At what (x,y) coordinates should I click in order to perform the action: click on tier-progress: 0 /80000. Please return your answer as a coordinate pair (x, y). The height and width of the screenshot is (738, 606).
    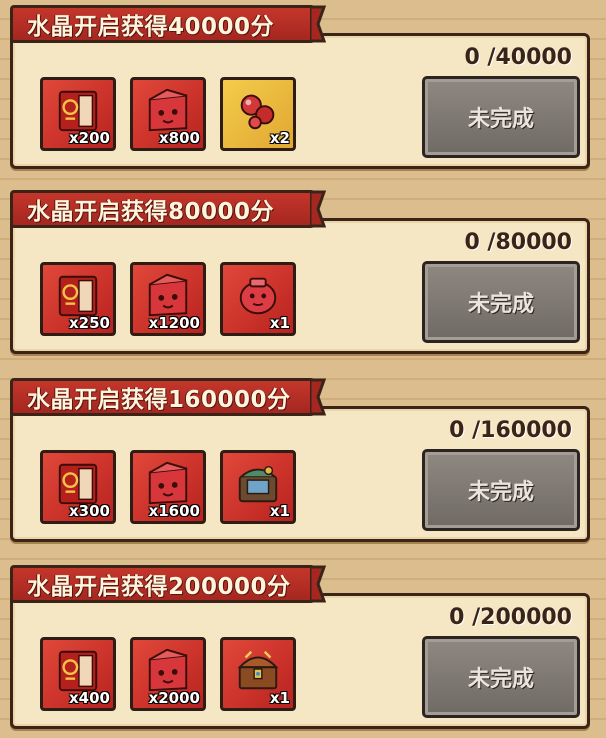
    Looking at the image, I should click on (518, 242).